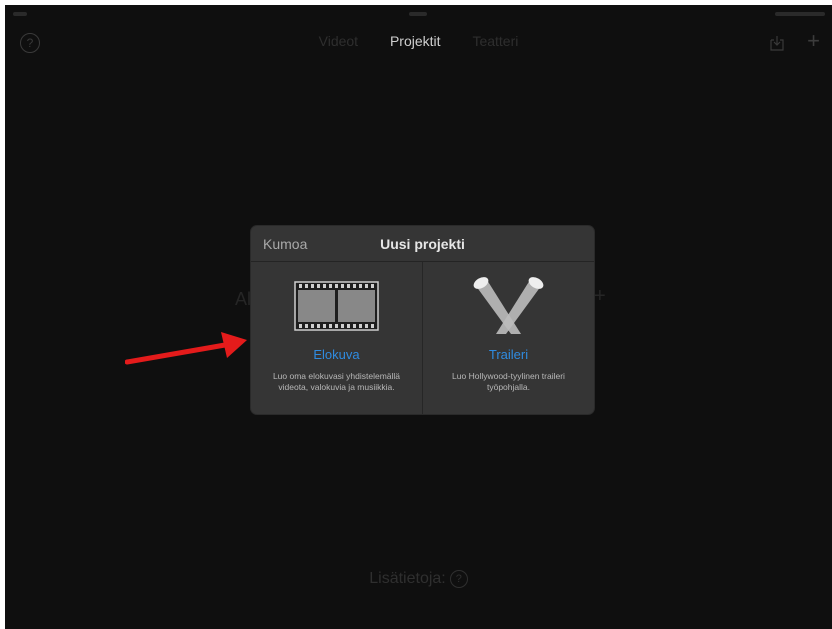 The width and height of the screenshot is (832, 629). What do you see at coordinates (458, 579) in the screenshot?
I see `info-icon: ?` at bounding box center [458, 579].